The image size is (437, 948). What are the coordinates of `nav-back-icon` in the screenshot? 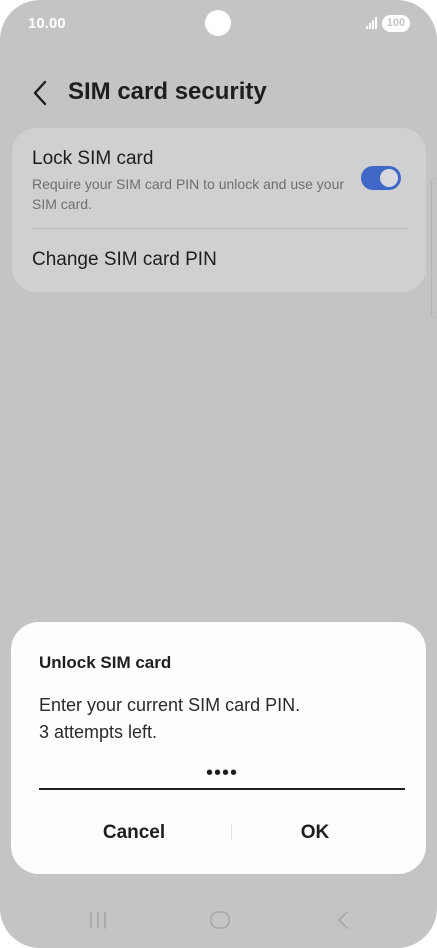 It's located at (343, 920).